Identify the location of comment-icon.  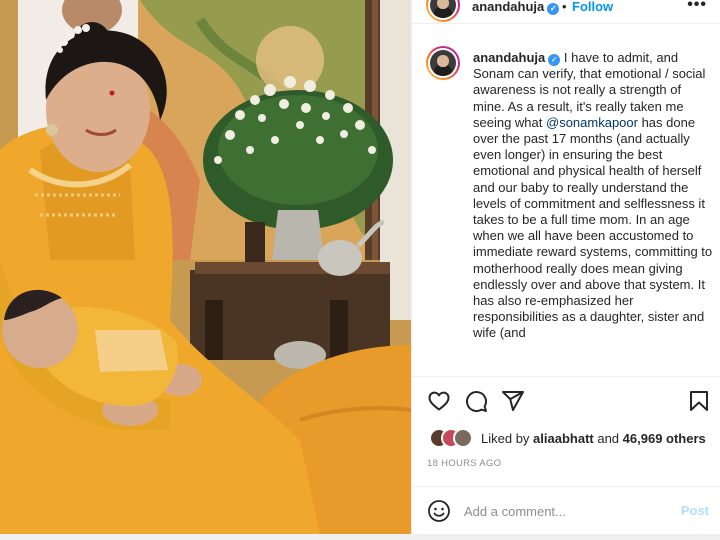
(476, 401).